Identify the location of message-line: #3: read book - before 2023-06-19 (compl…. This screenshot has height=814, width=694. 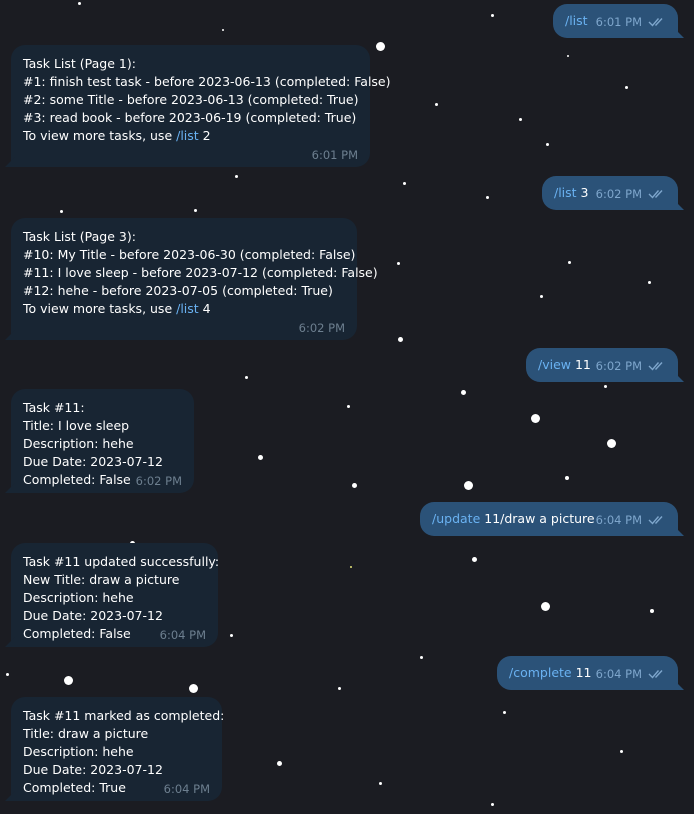
(190, 117).